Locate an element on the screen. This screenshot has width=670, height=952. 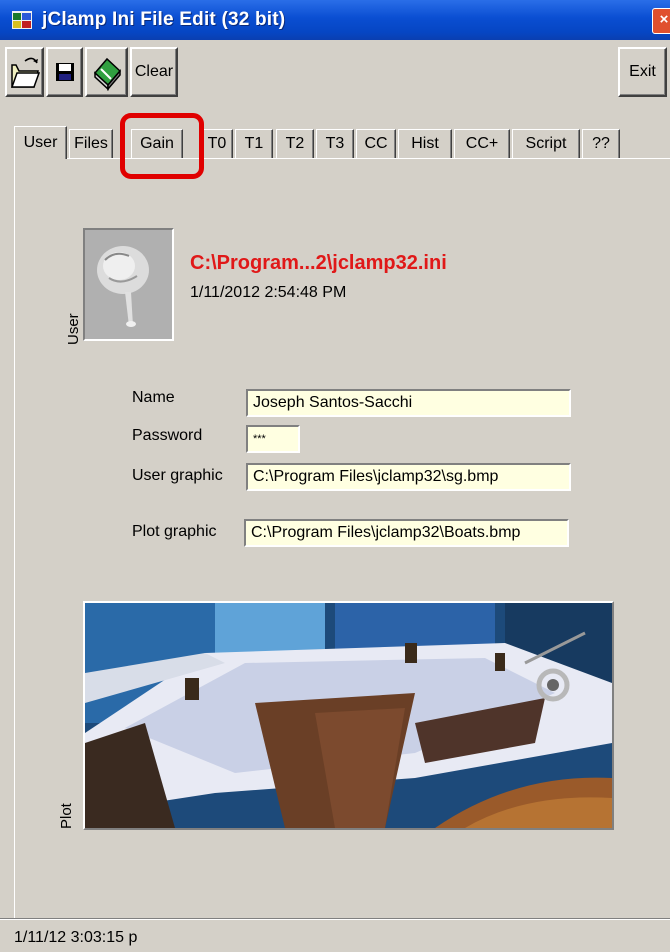
gain-tab-highlight is located at coordinates (162, 146).